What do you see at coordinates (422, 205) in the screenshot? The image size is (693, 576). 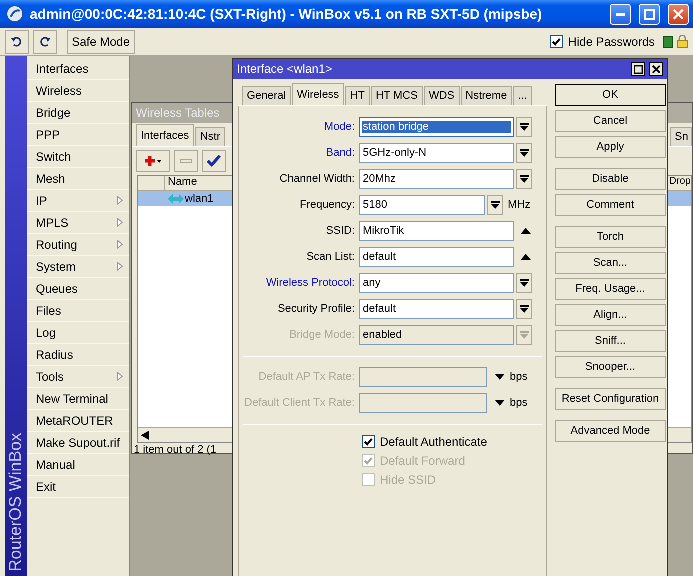 I see `input-field: 5180` at bounding box center [422, 205].